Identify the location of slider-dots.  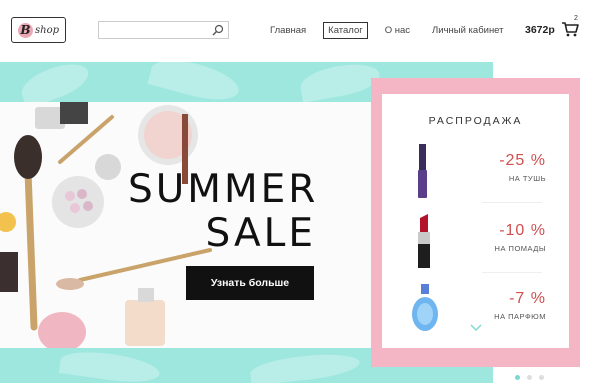
(533, 377).